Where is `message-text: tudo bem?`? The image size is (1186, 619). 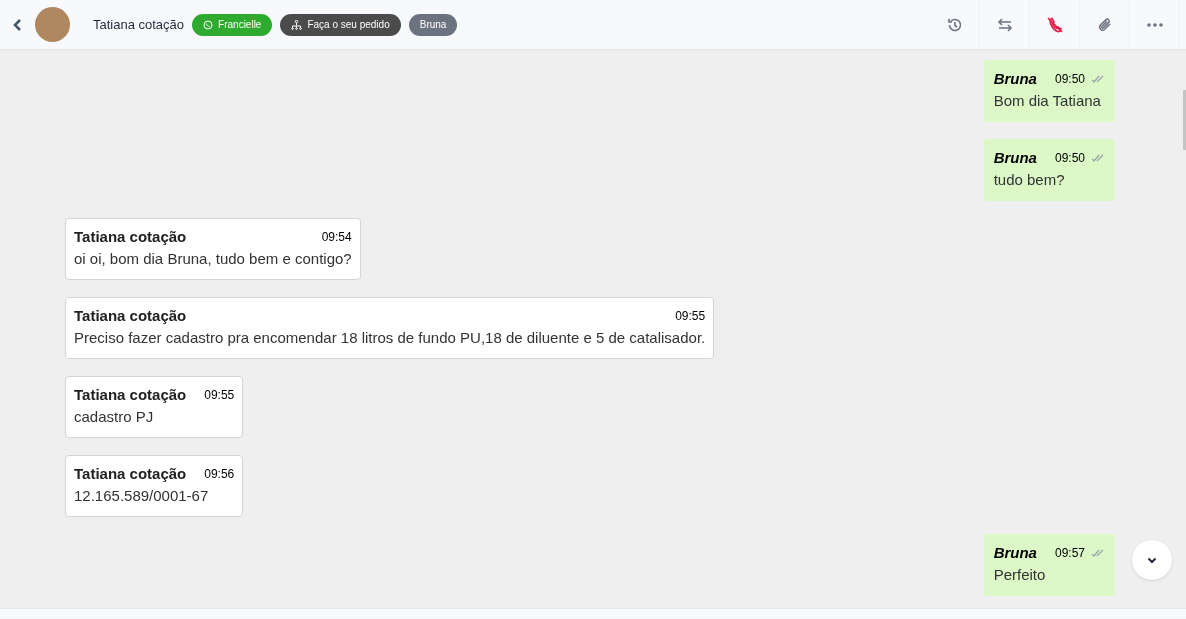 message-text: tudo bem? is located at coordinates (1029, 180).